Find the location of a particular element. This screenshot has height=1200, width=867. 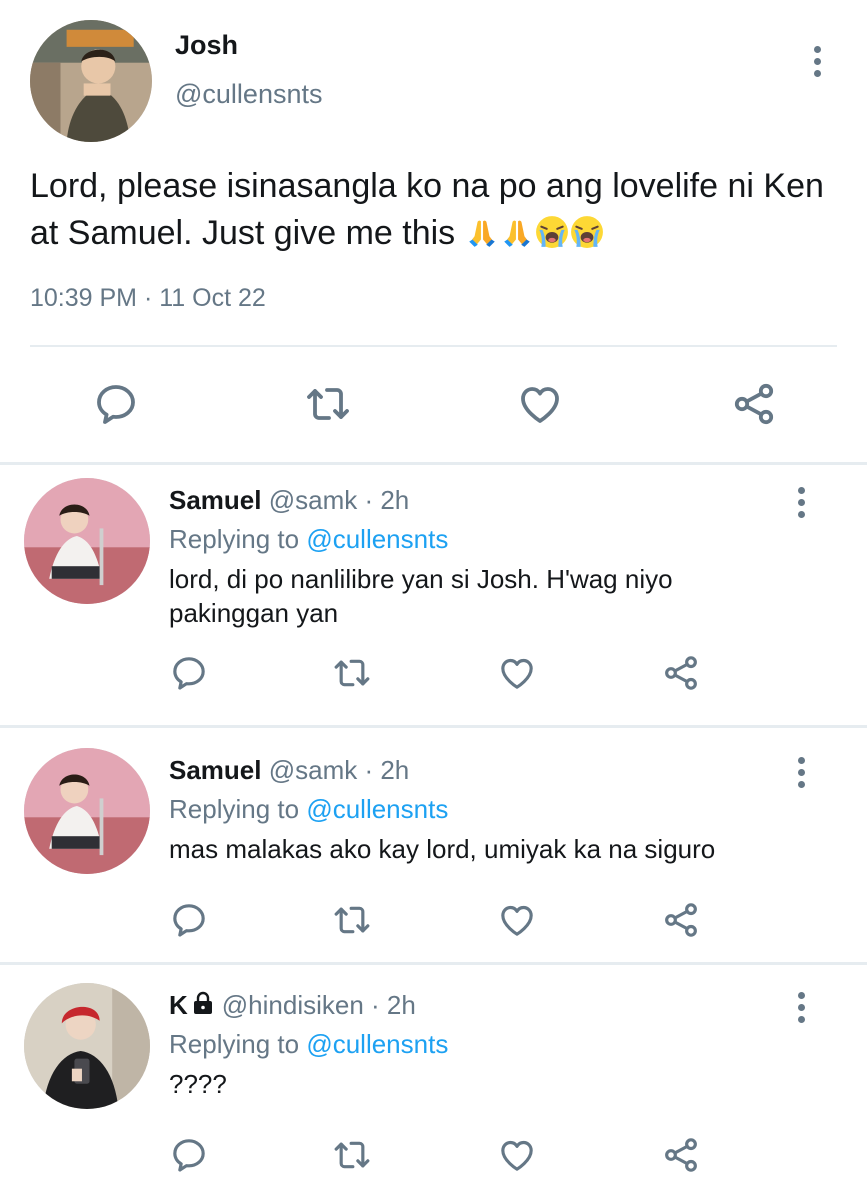

tweet-timestamp: 10:39 PM · 11 Oct 22 is located at coordinates (148, 298).